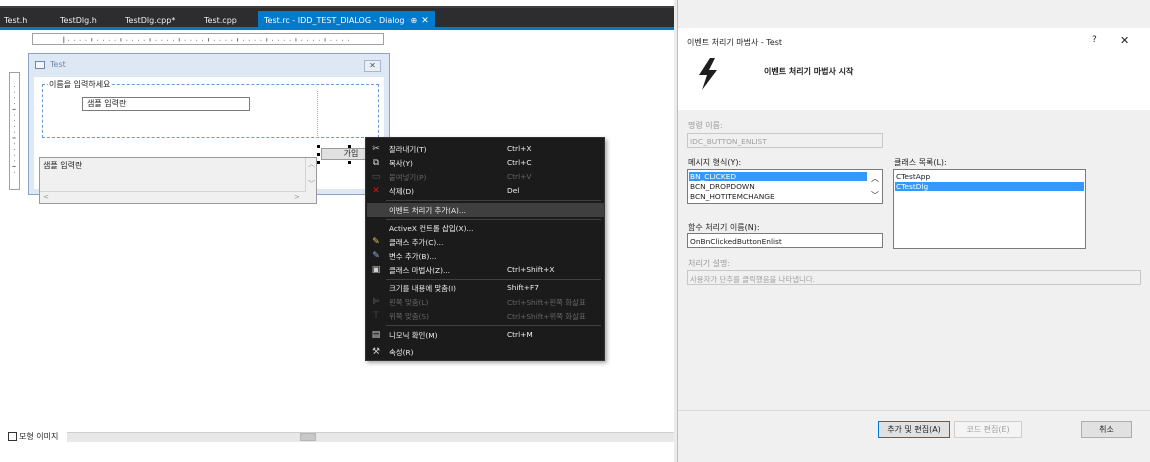 This screenshot has height=462, width=1150. Describe the element at coordinates (914, 277) in the screenshot. I see `handler-description-field: 사용자가 단추를 클릭했음을 나타냅니다.` at that location.